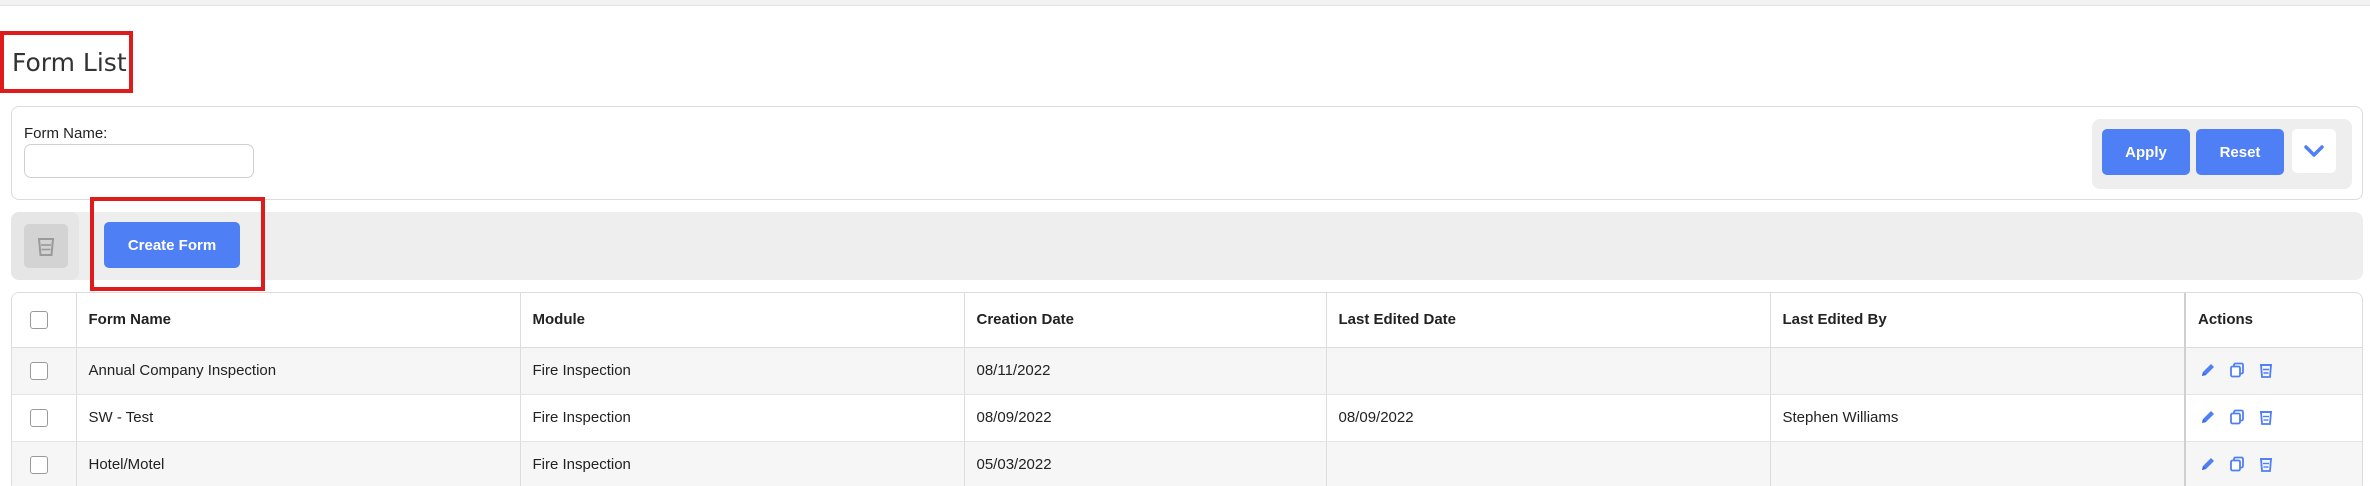  What do you see at coordinates (1145, 418) in the screenshot?
I see `creation-date-cell: 08/09/2022` at bounding box center [1145, 418].